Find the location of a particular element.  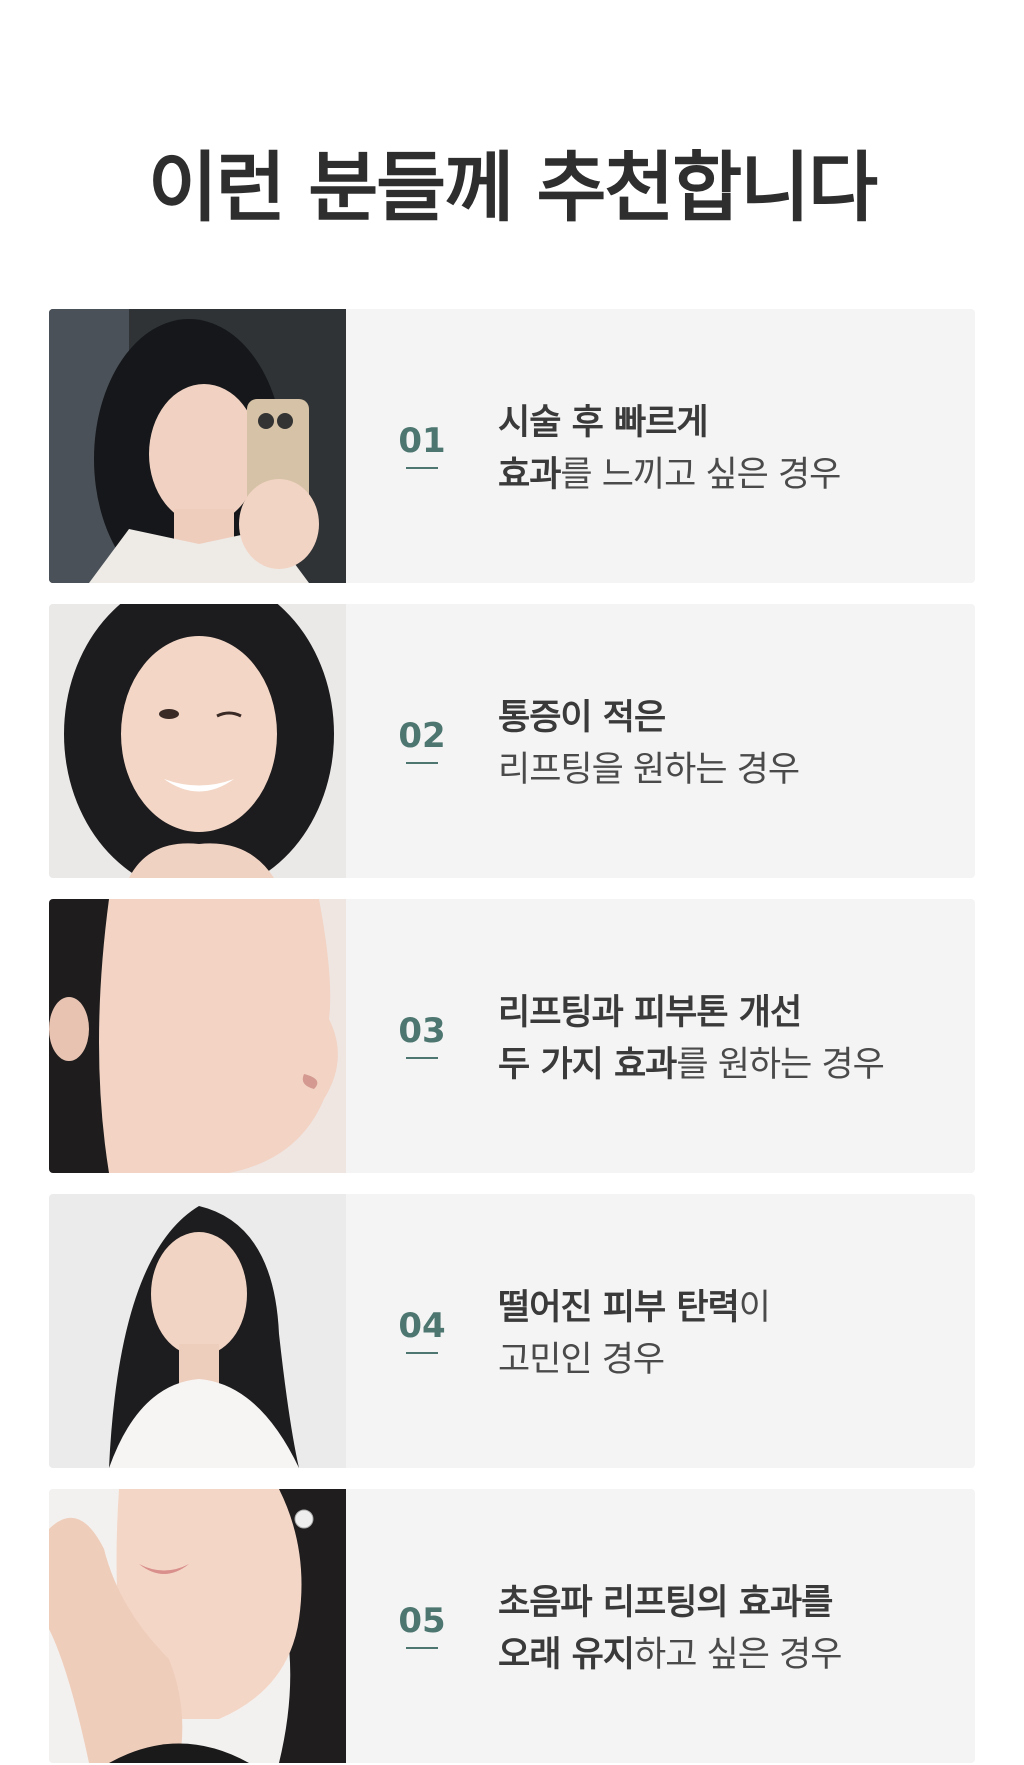

item-number-badge: 05 is located at coordinates (422, 1625).